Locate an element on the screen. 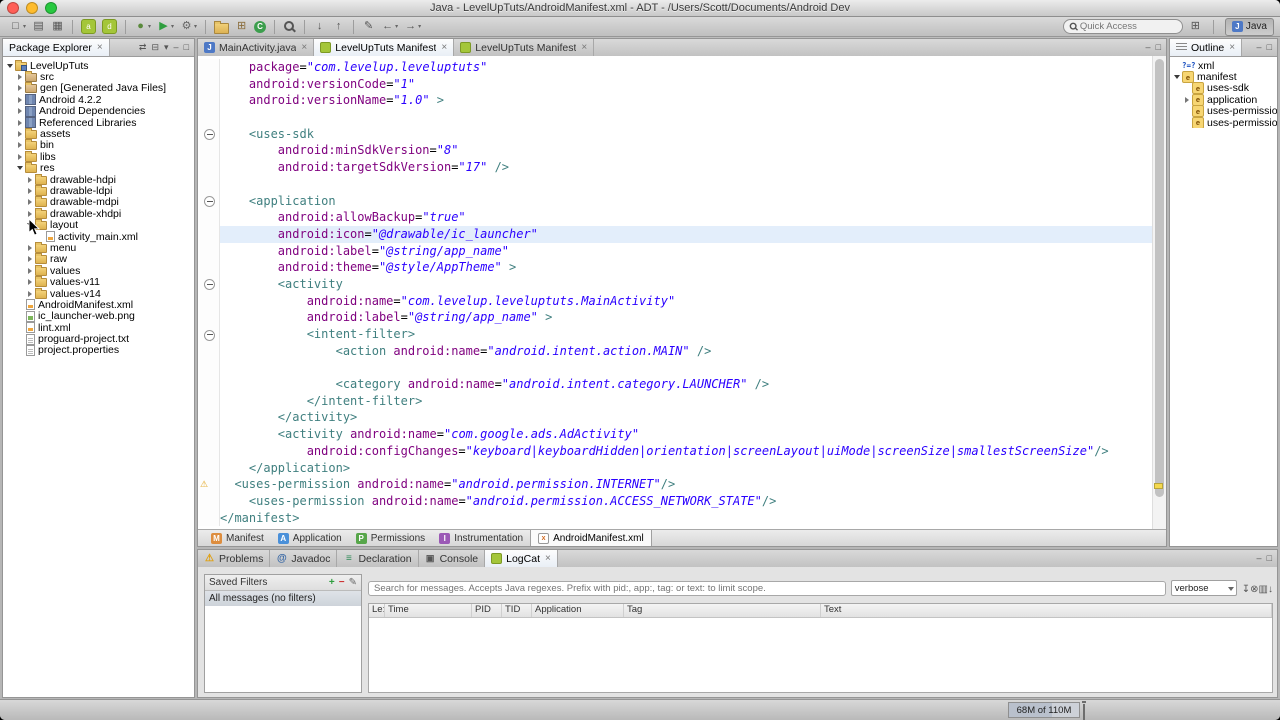 The height and width of the screenshot is (720, 1280). code-line: android:versionName="1.0" > is located at coordinates (675, 101).